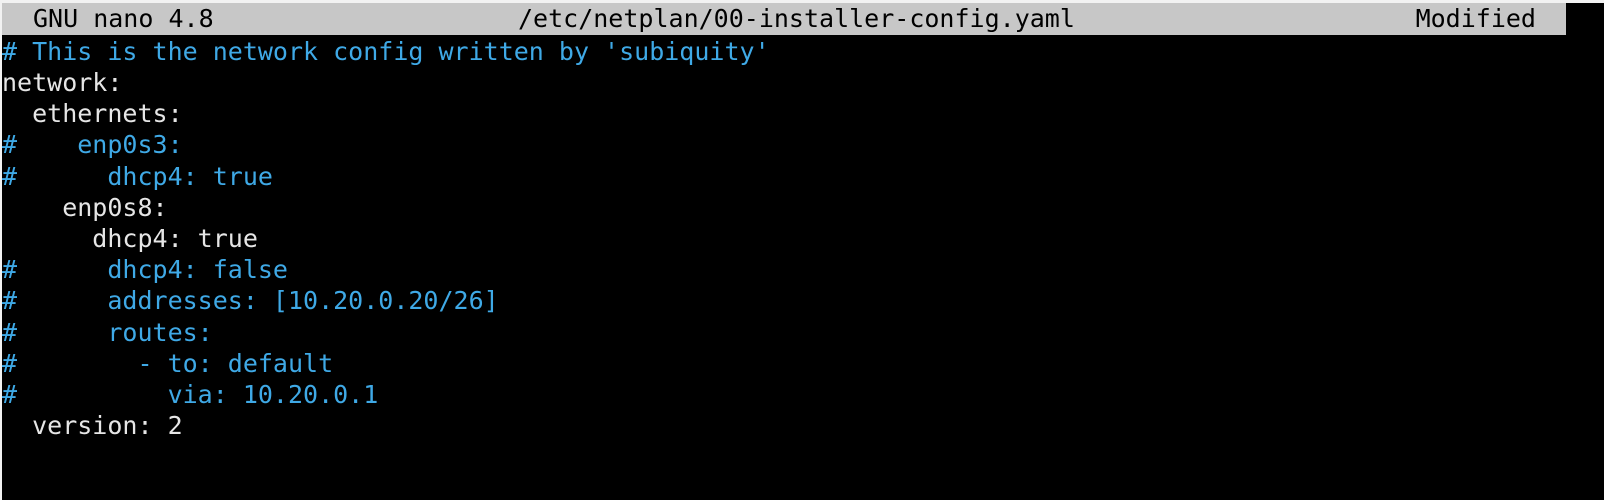  What do you see at coordinates (250, 300) in the screenshot?
I see `editor-line: # addresses: [10.20.0.20/26]` at bounding box center [250, 300].